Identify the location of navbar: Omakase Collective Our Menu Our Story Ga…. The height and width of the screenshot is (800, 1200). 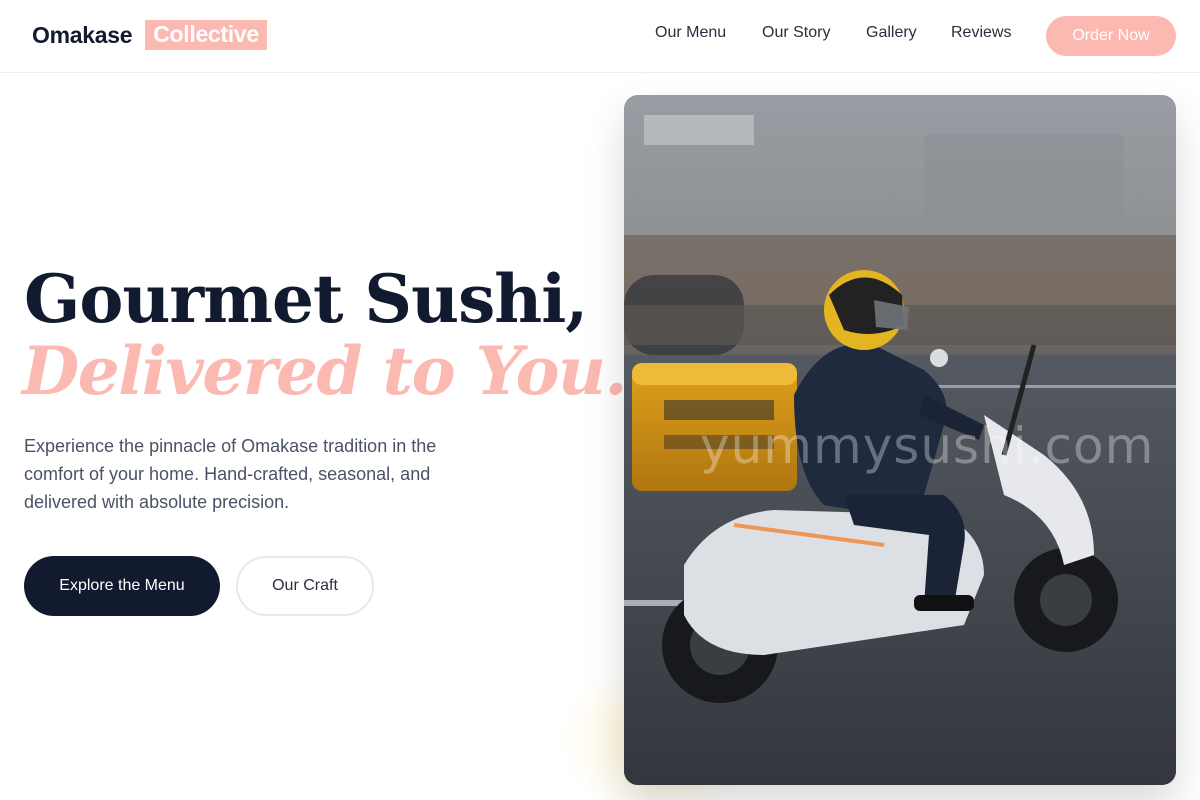
(600, 36).